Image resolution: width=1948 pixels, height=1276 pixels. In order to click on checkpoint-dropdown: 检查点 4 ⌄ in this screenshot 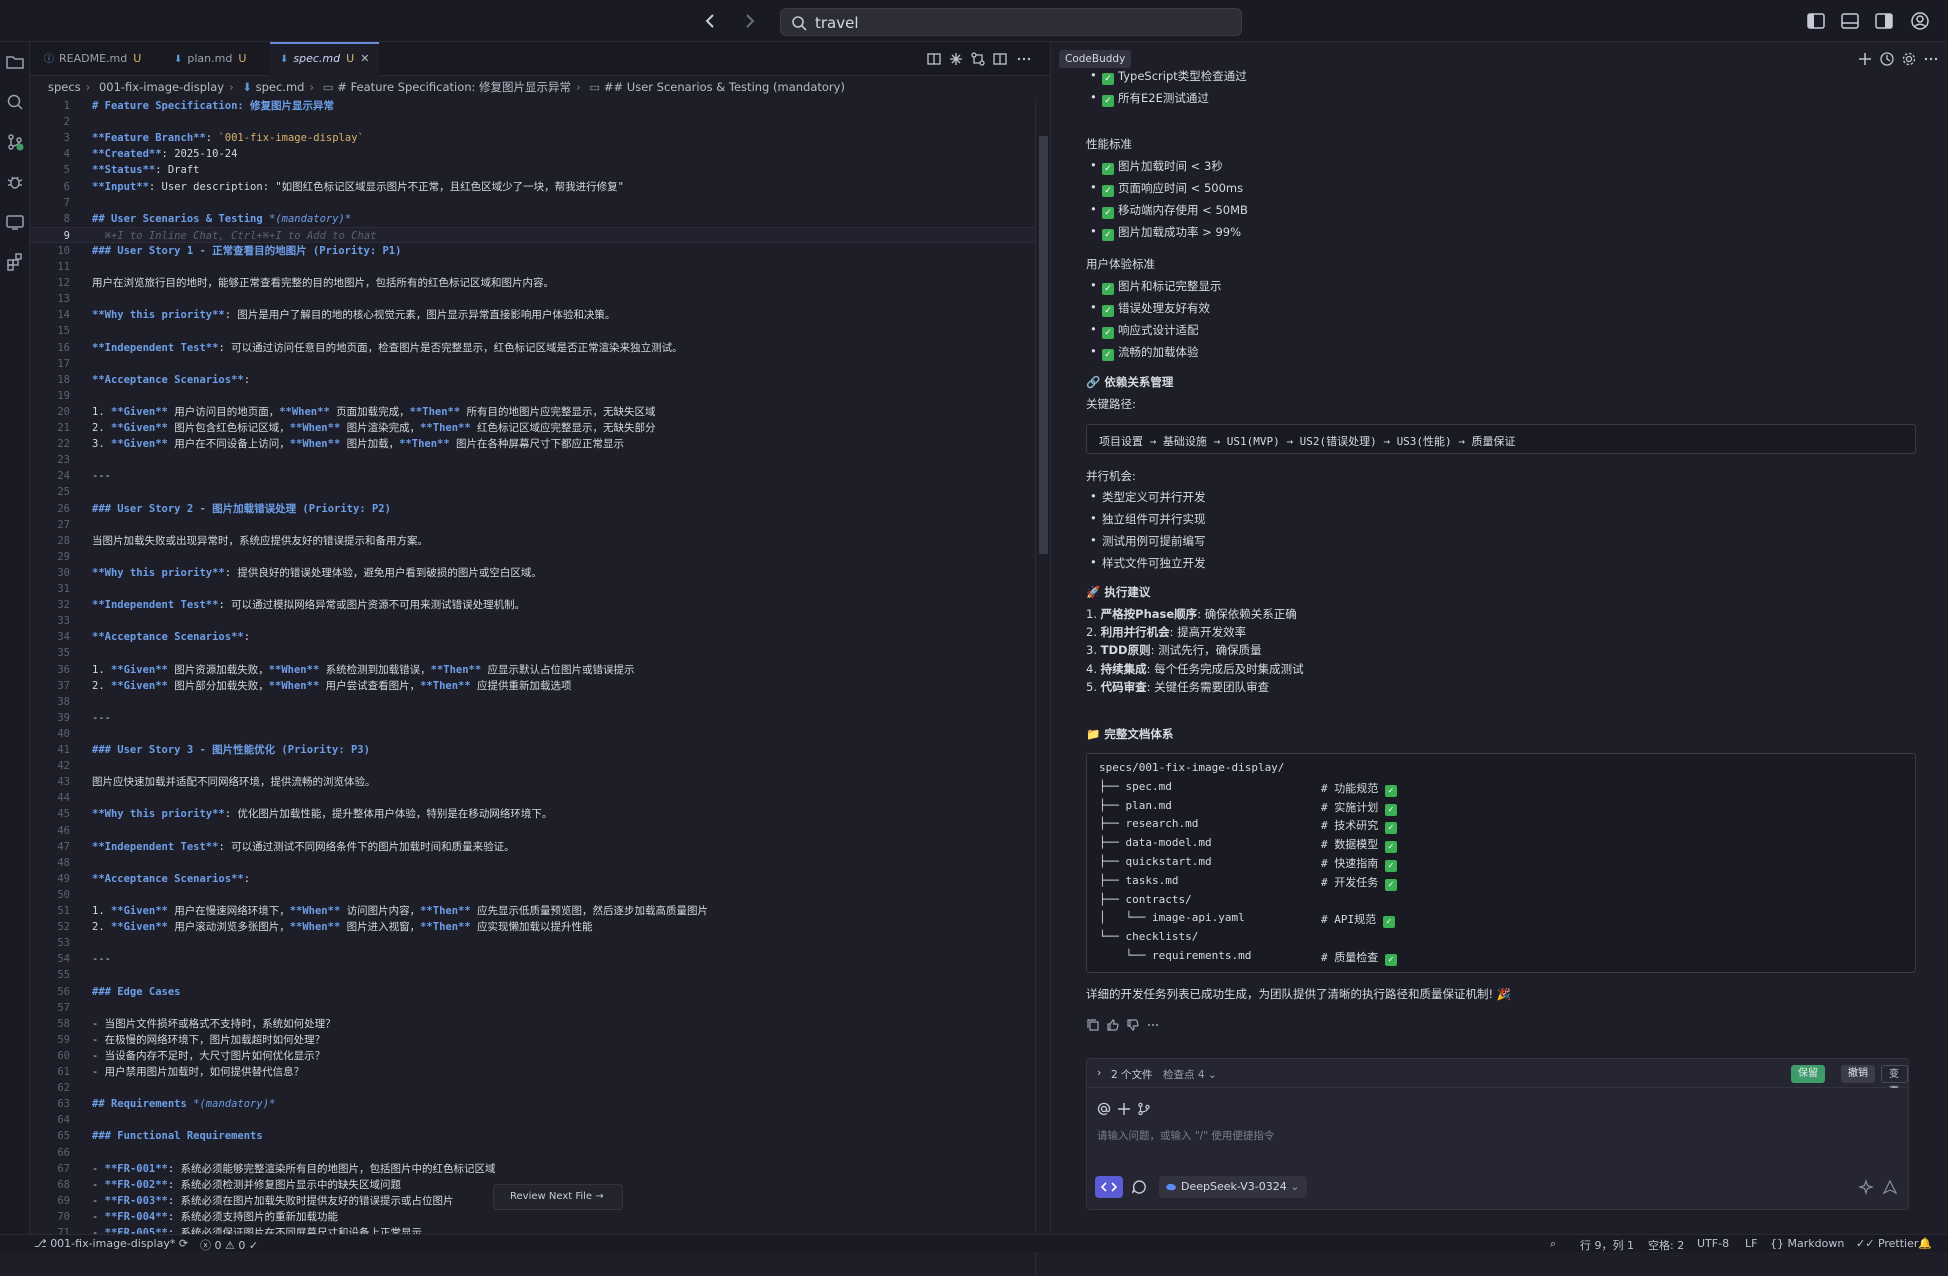, I will do `click(1190, 1074)`.